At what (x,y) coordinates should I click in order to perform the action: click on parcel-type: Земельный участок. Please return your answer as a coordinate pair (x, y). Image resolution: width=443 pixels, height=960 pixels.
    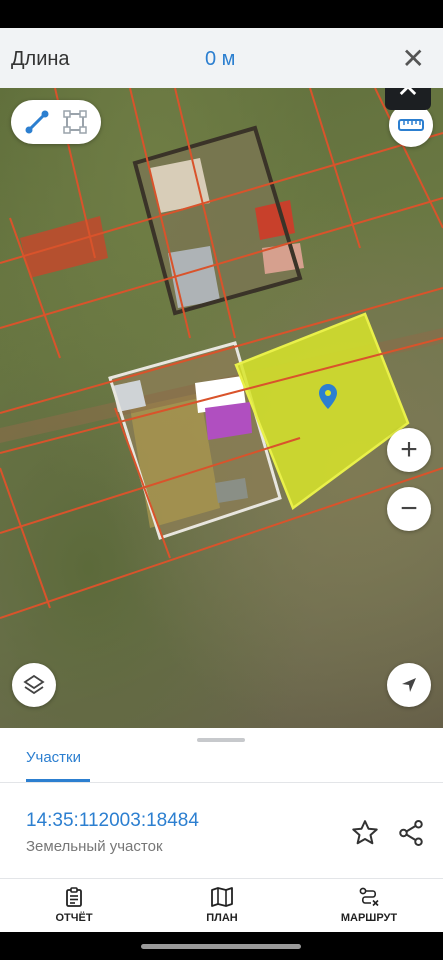
    Looking at the image, I should click on (94, 846).